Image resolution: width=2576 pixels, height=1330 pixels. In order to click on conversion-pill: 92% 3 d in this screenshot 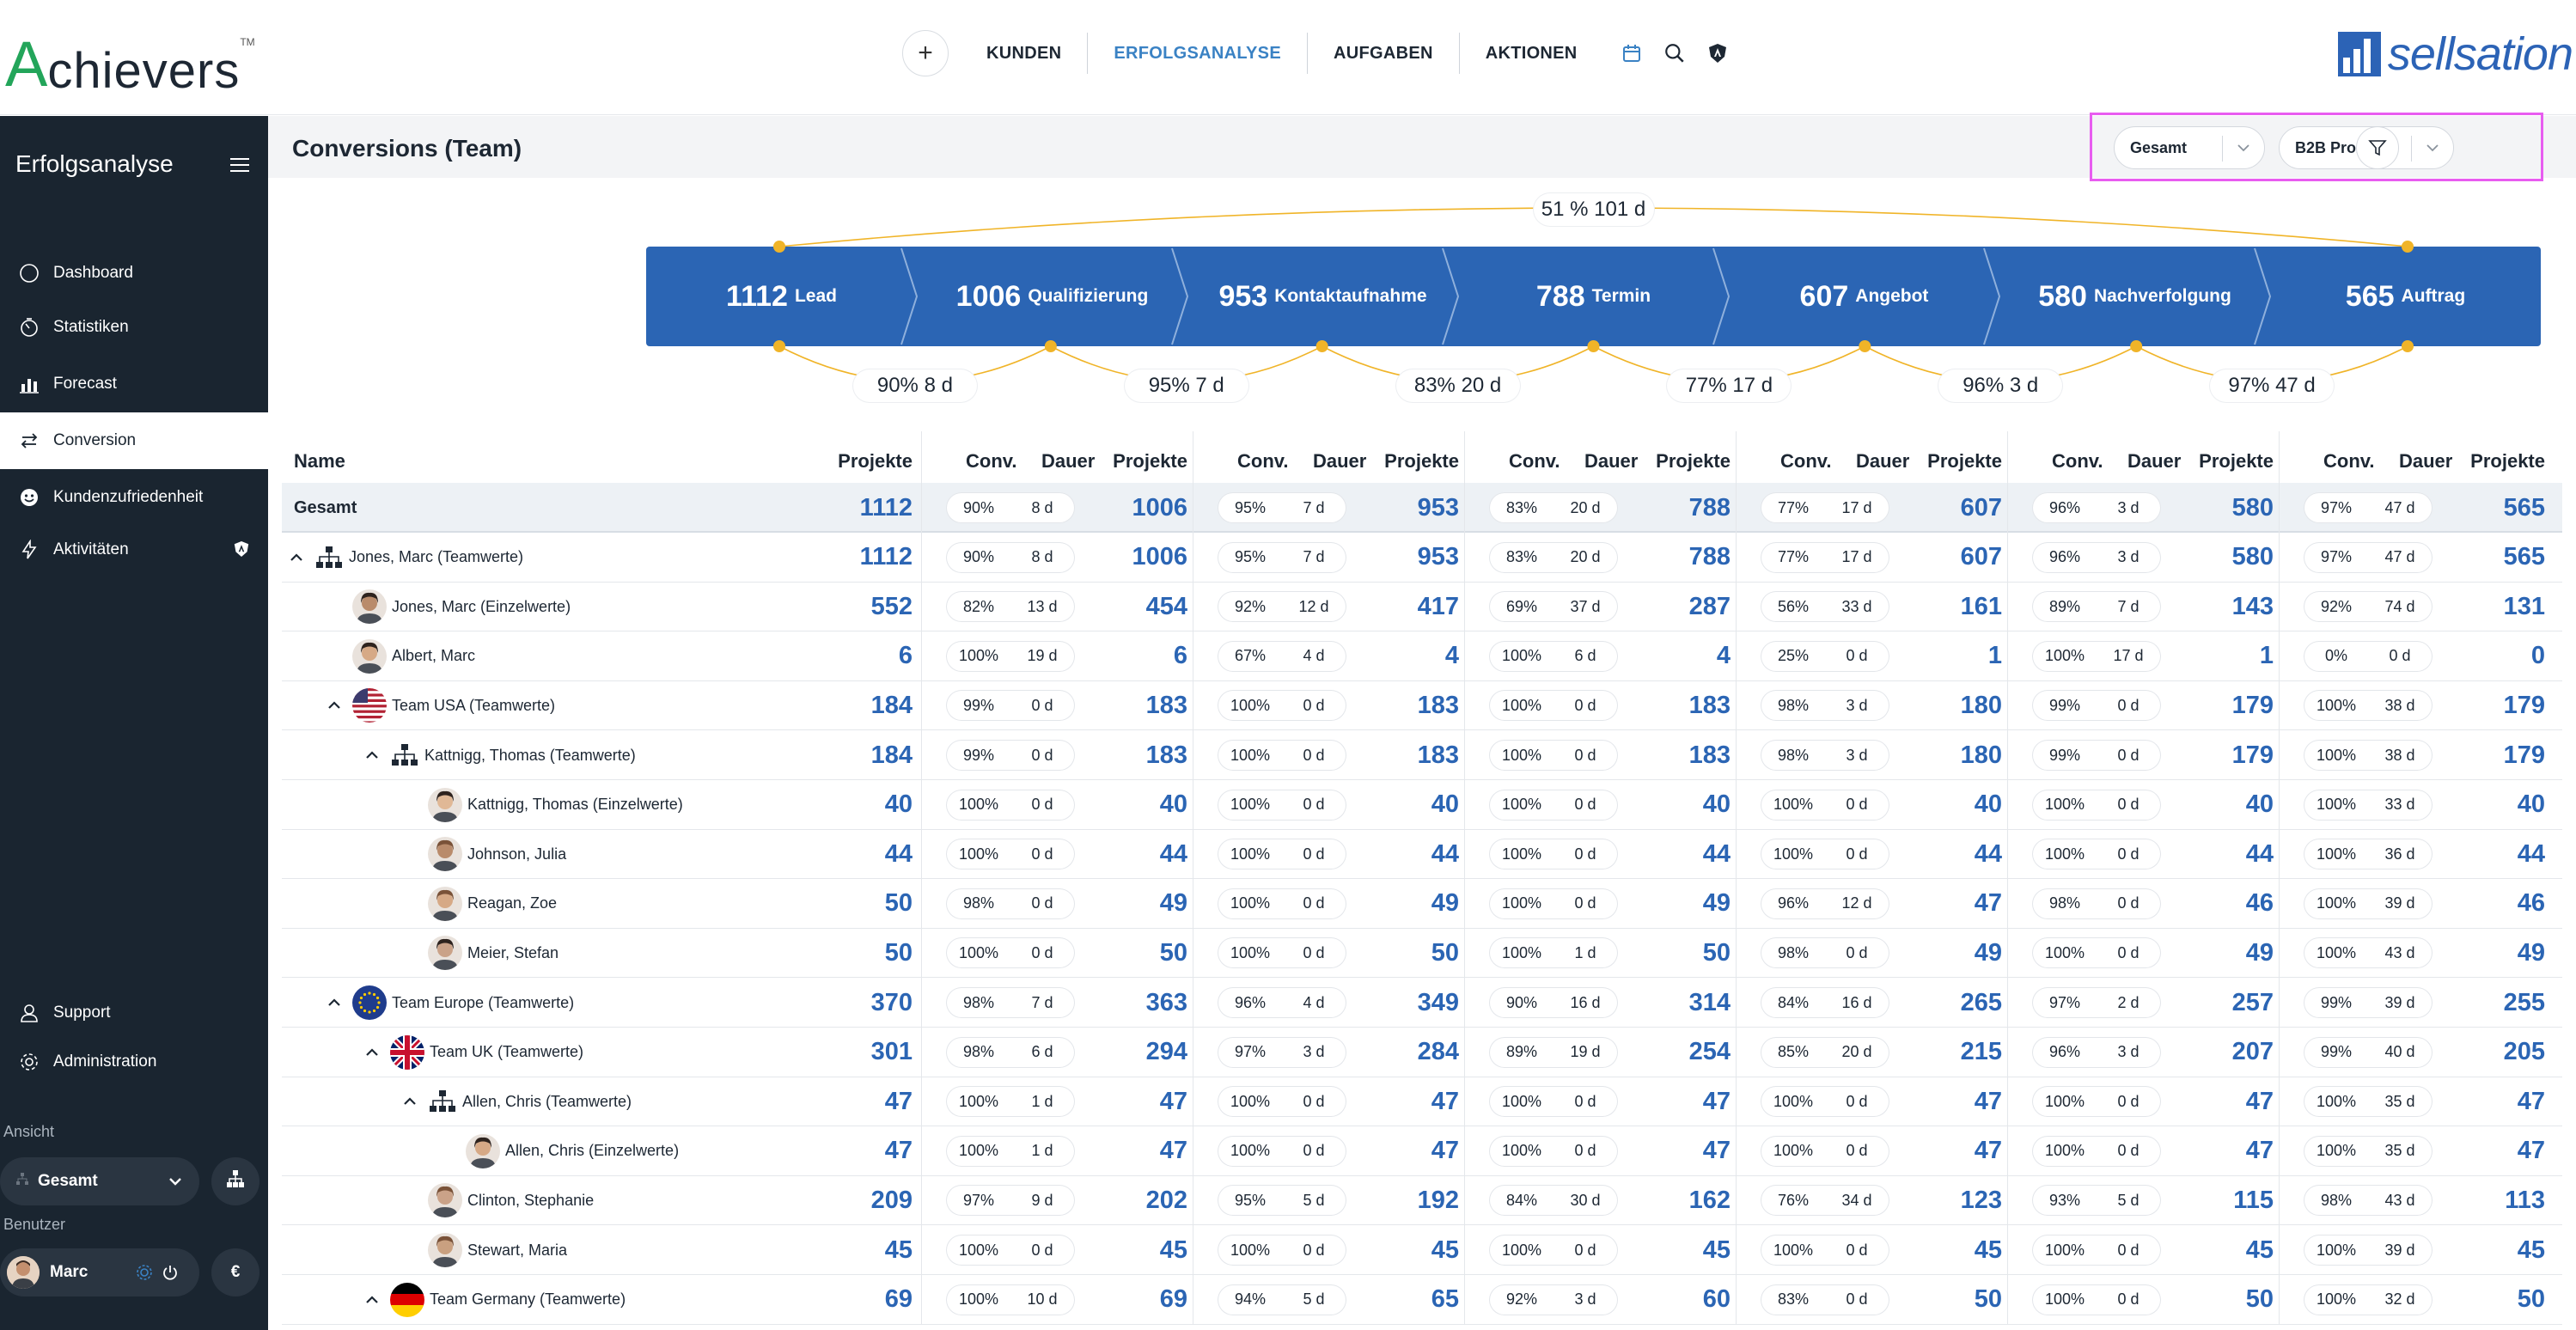, I will do `click(1553, 1299)`.